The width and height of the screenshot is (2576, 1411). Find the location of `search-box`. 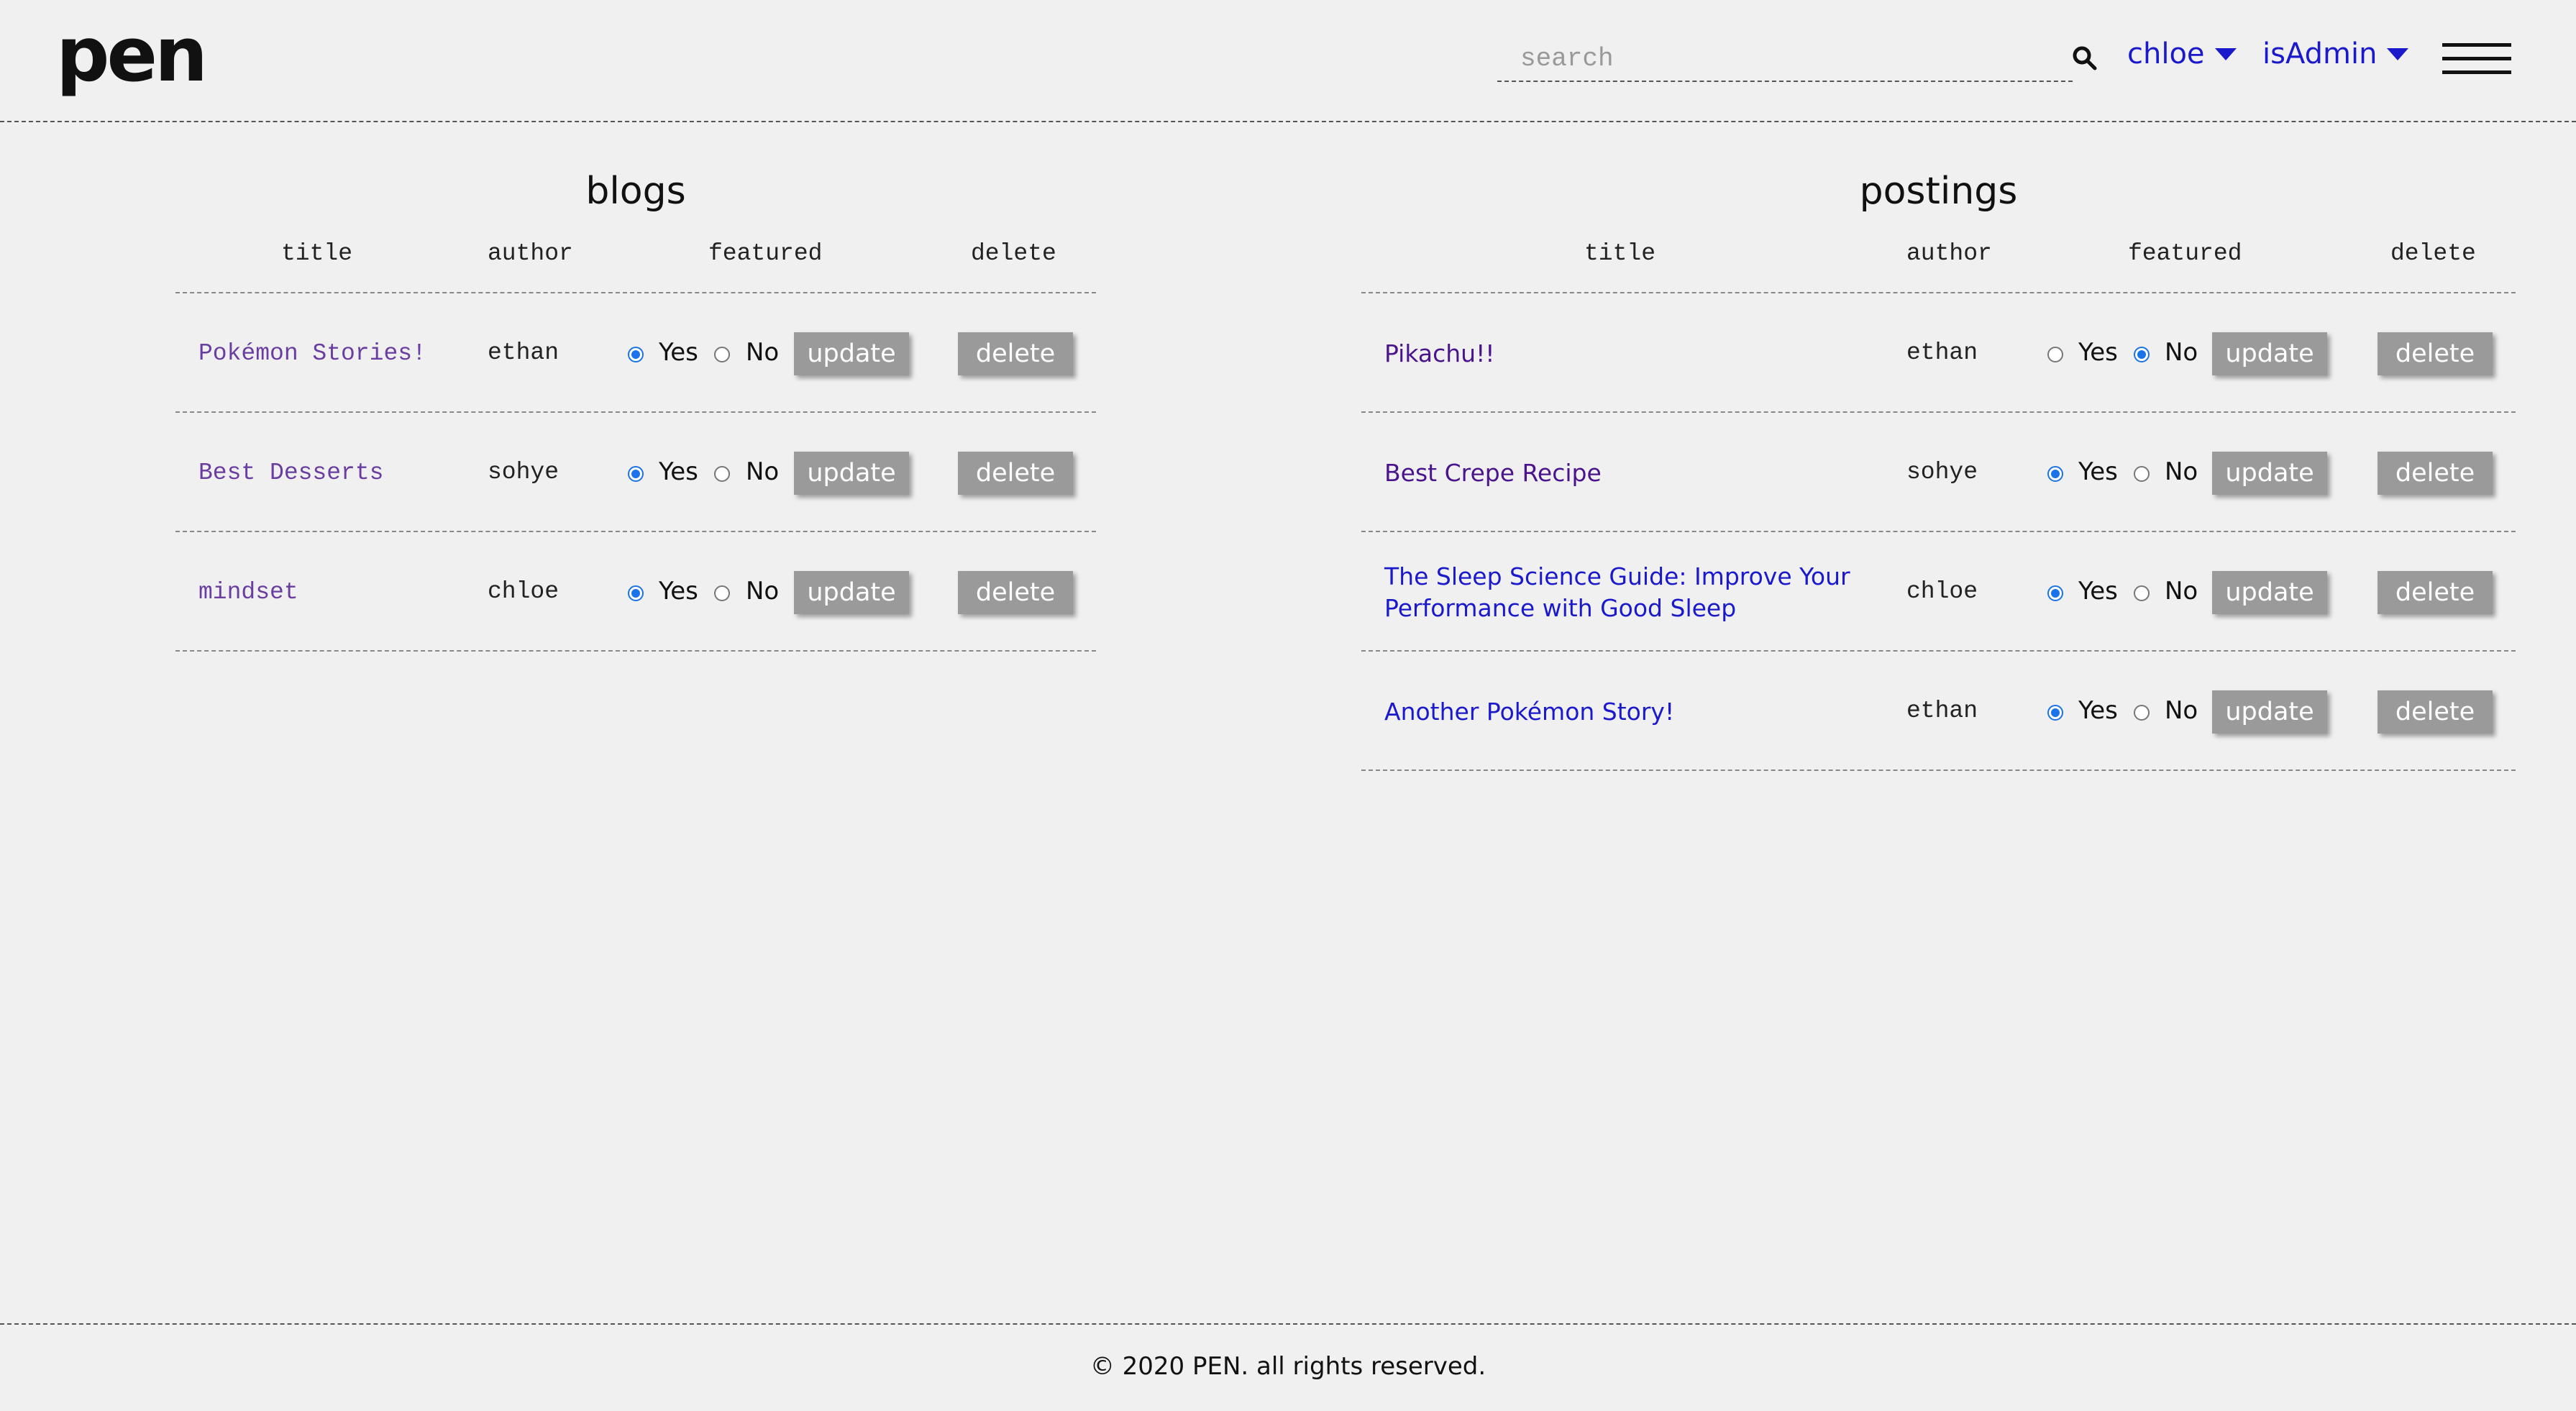

search-box is located at coordinates (1785, 59).